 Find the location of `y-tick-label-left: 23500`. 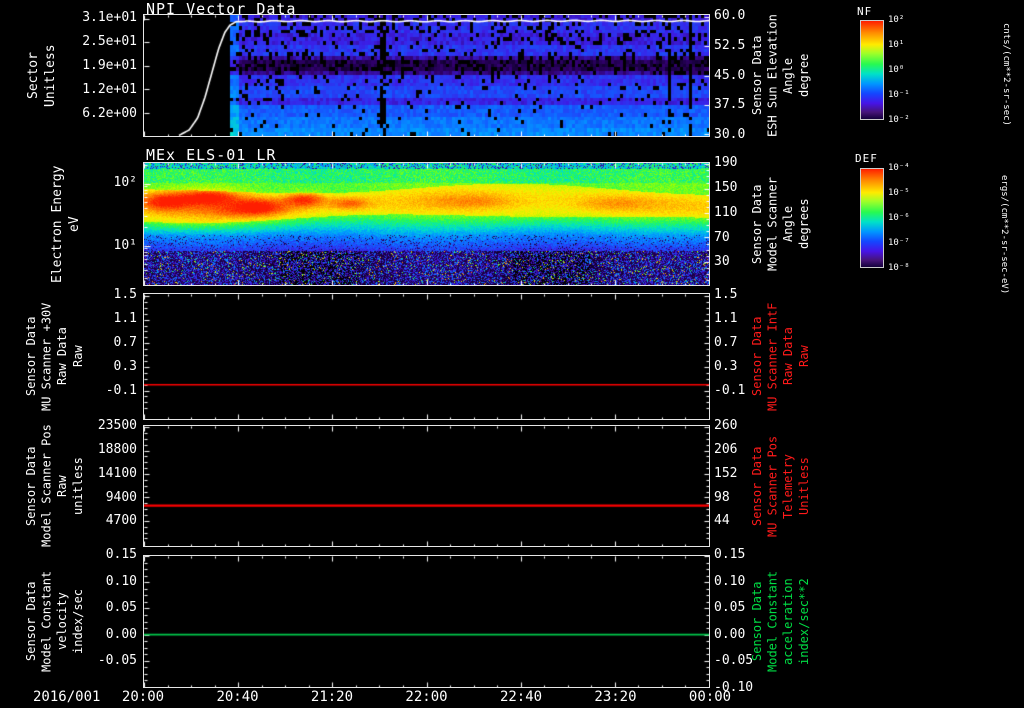

y-tick-label-left: 23500 is located at coordinates (117, 426).